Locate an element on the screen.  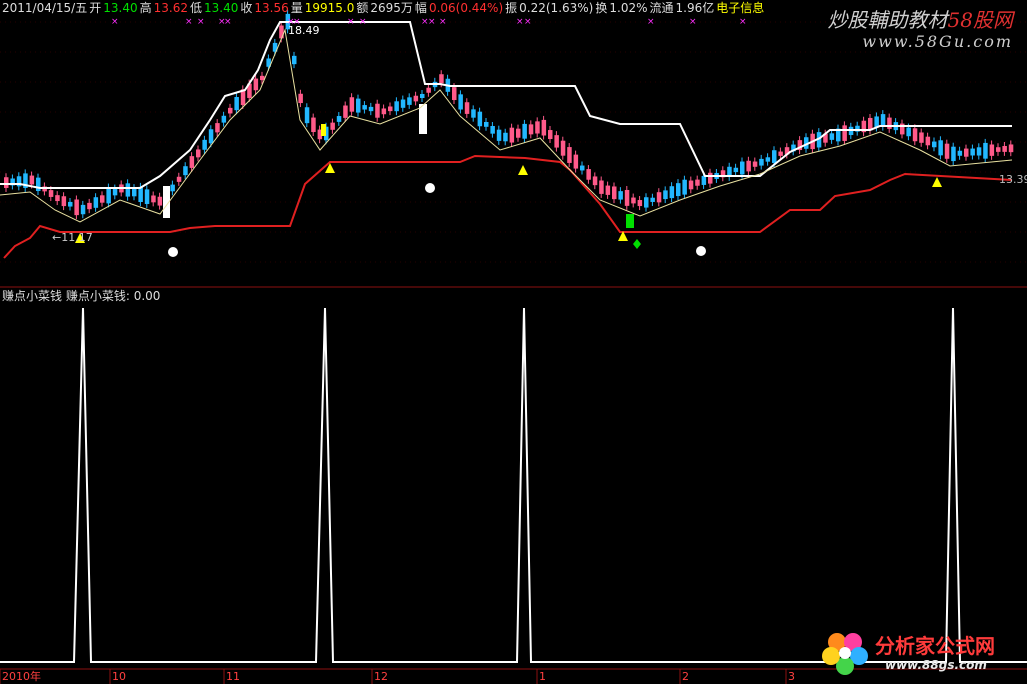
amount-label: 额 is located at coordinates (362, 8).